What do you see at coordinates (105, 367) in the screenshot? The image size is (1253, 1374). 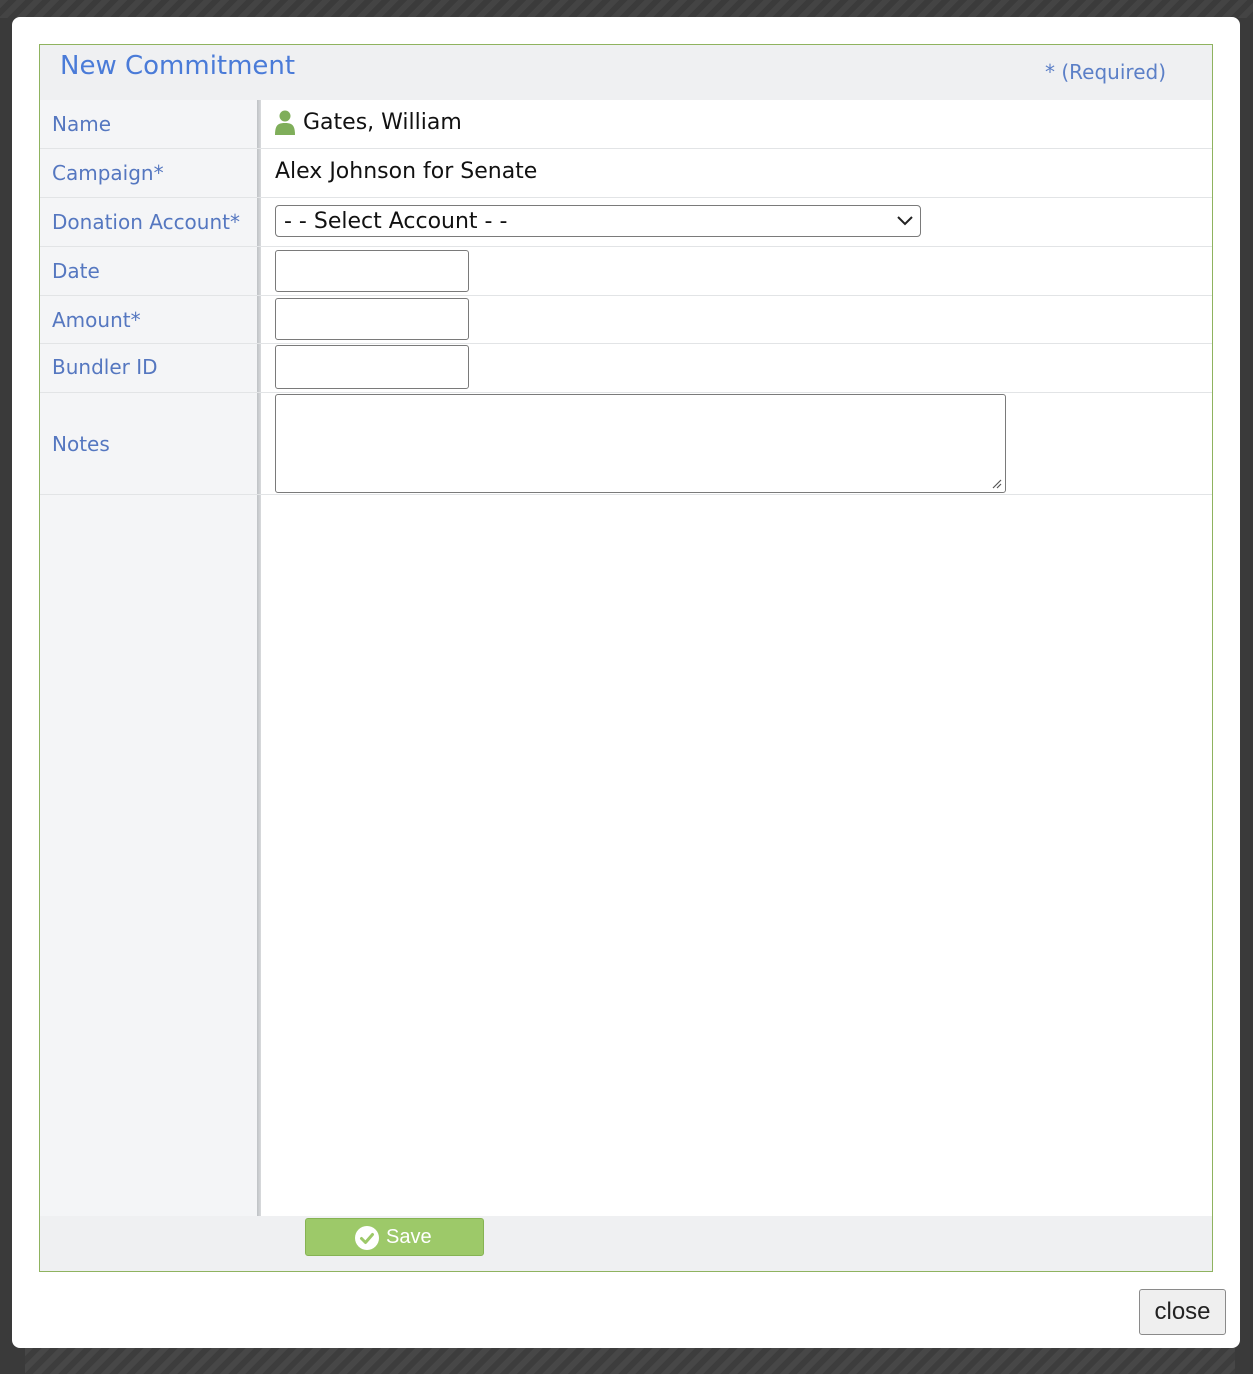 I see `bundler-id-label: Bundler ID` at bounding box center [105, 367].